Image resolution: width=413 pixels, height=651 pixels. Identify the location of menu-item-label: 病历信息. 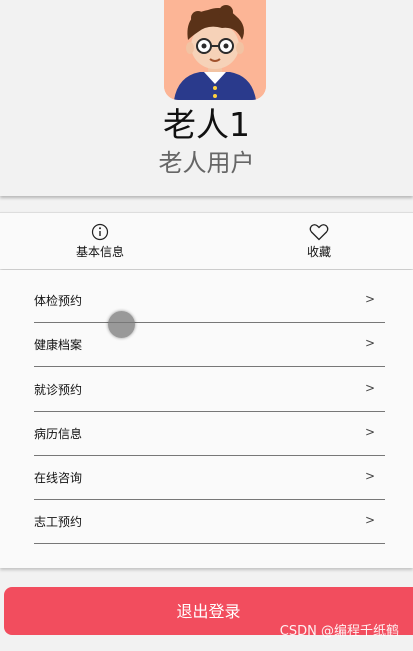
(58, 434).